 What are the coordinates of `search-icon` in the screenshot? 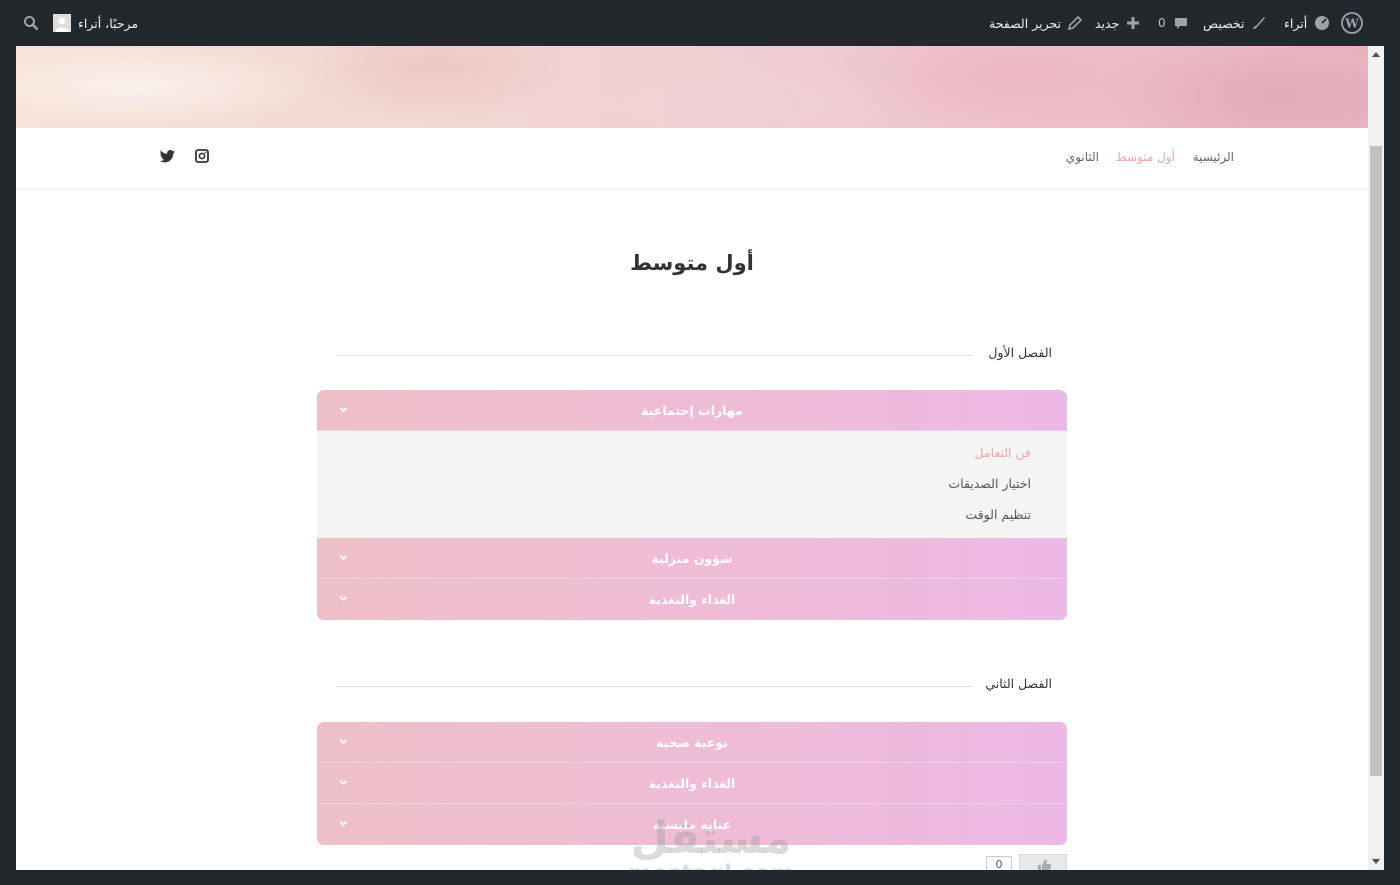 It's located at (31, 23).